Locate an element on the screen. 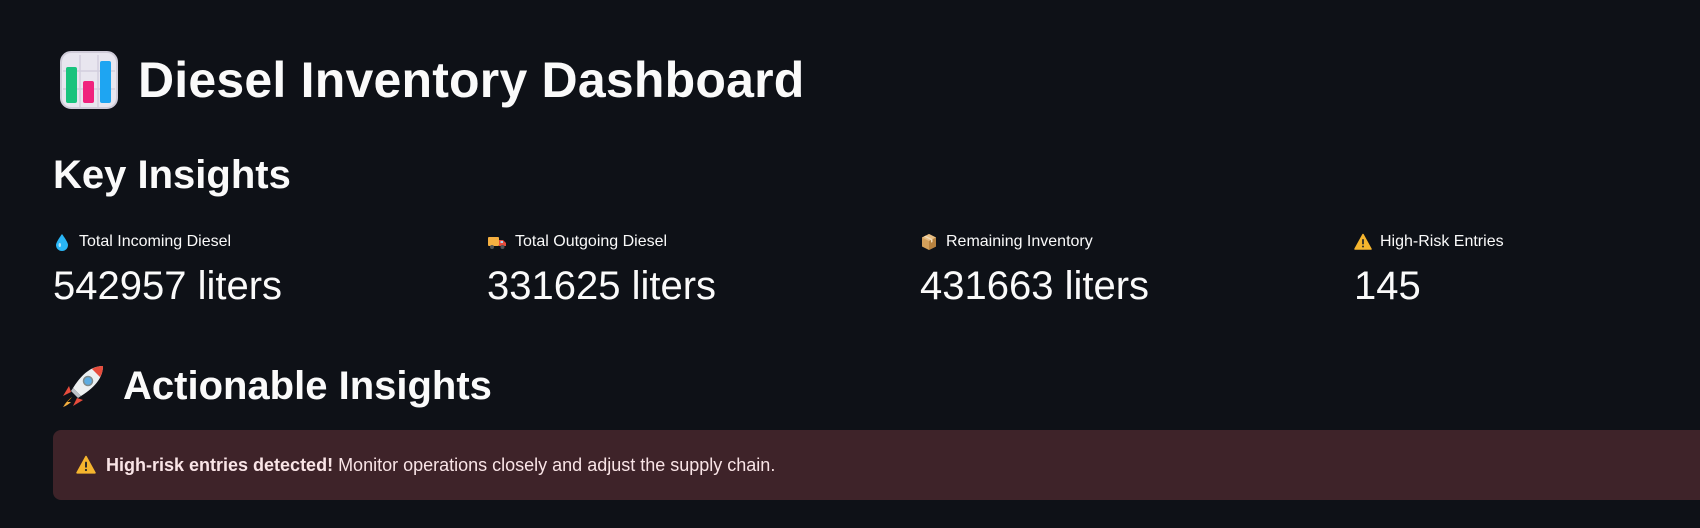  metric-value: 431663 liters is located at coordinates (1035, 286).